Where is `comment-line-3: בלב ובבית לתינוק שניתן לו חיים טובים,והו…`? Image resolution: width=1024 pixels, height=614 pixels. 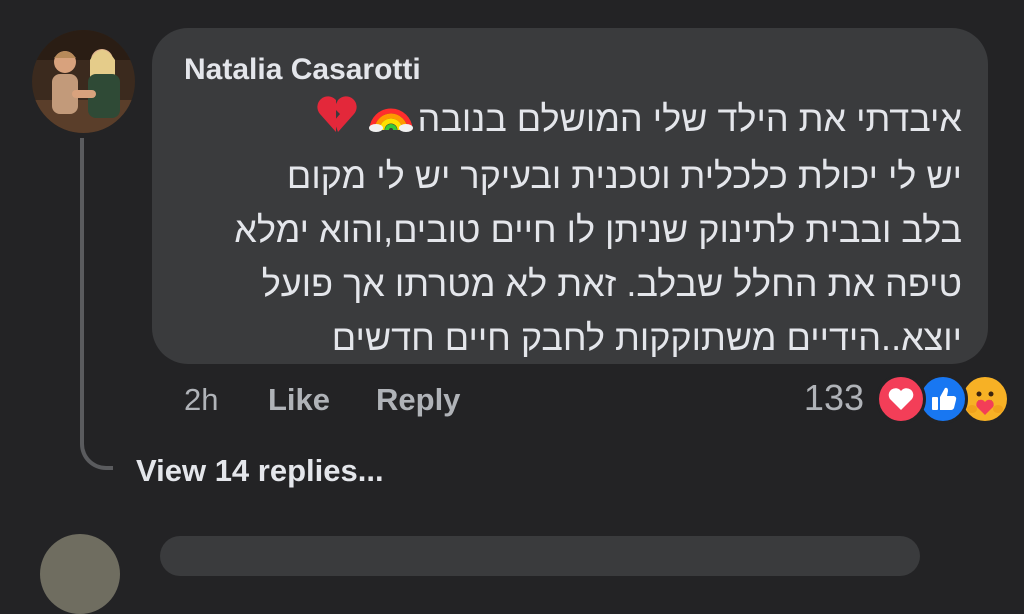 comment-line-3: בלב ובבית לתינוק שניתן לו חיים טובים,והו… is located at coordinates (598, 229).